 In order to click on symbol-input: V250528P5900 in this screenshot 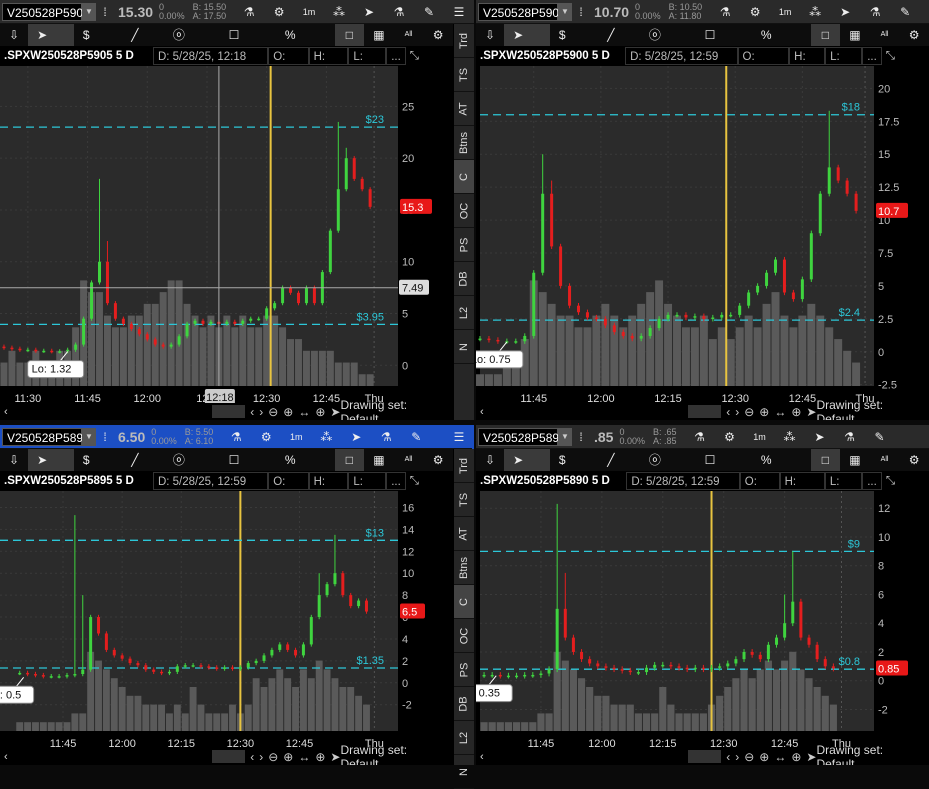, I will do `click(522, 11)`.